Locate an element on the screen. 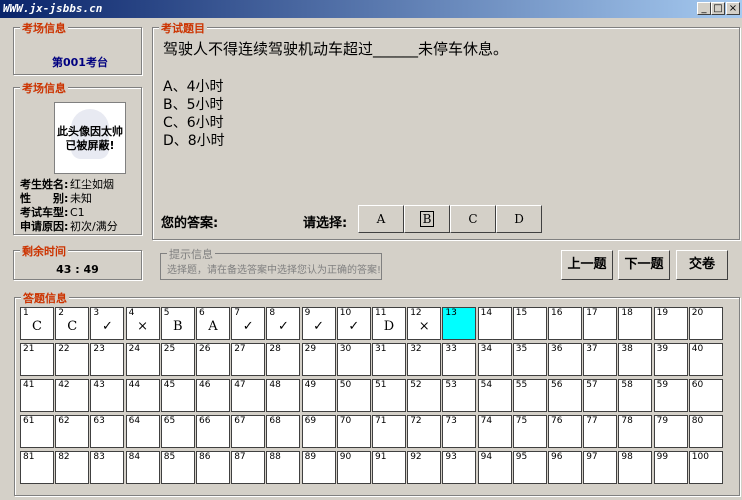 Image resolution: width=742 pixels, height=500 pixels. answer-cell: 72 is located at coordinates (424, 431).